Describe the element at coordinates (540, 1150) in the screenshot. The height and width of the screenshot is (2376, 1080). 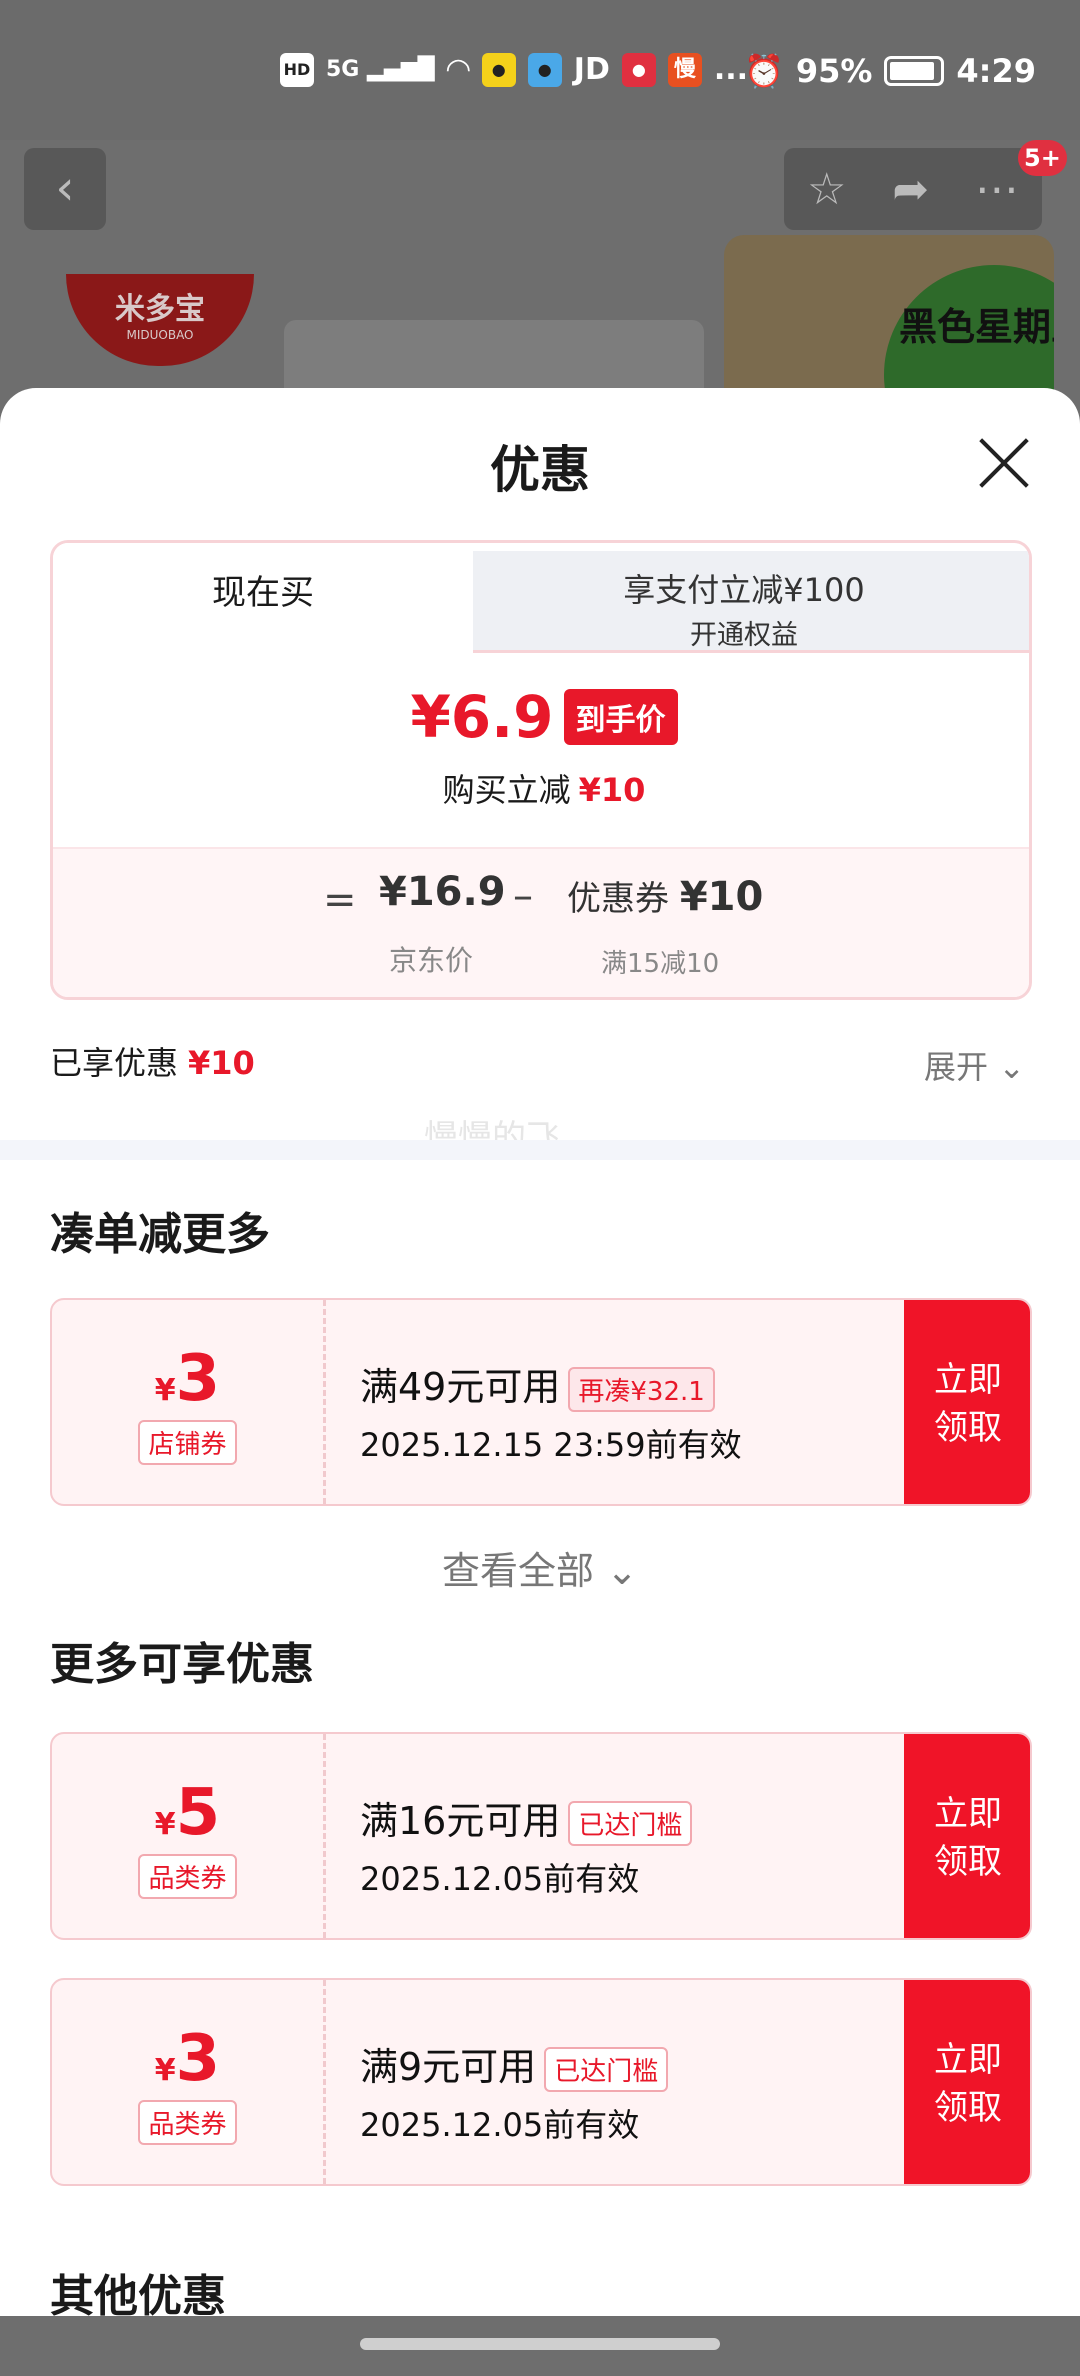
I see `section-divider` at that location.